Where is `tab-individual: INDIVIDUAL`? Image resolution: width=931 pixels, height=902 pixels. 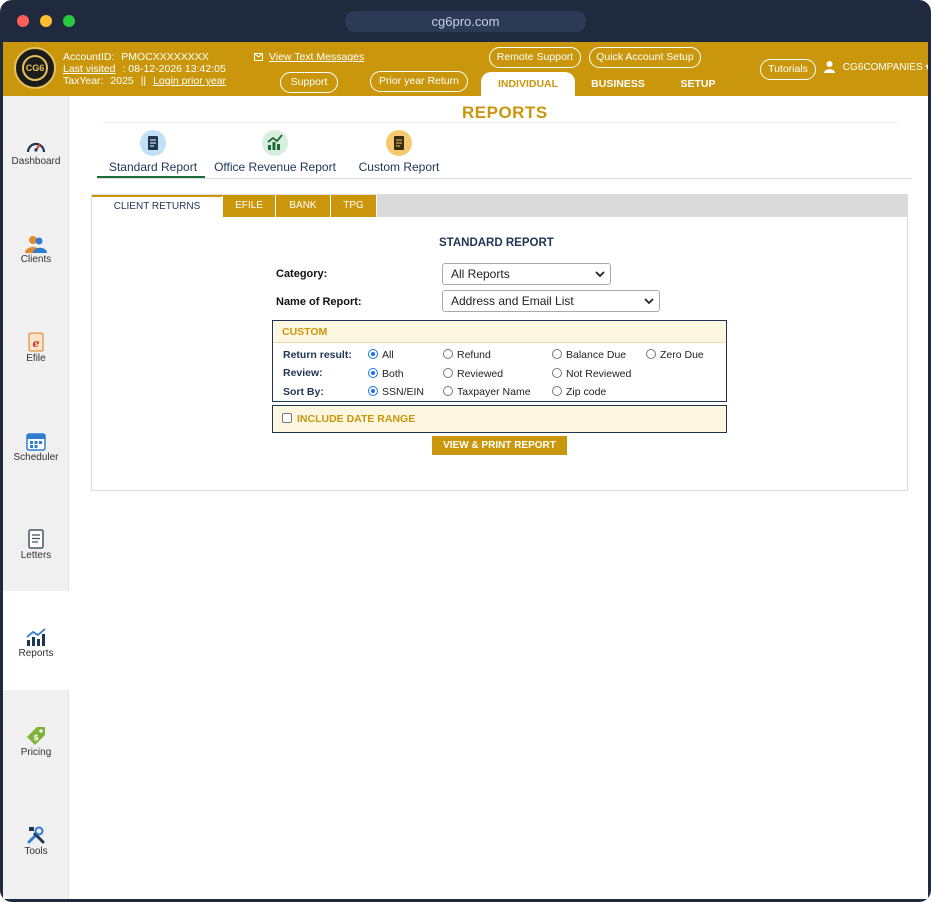
tab-individual: INDIVIDUAL is located at coordinates (528, 84).